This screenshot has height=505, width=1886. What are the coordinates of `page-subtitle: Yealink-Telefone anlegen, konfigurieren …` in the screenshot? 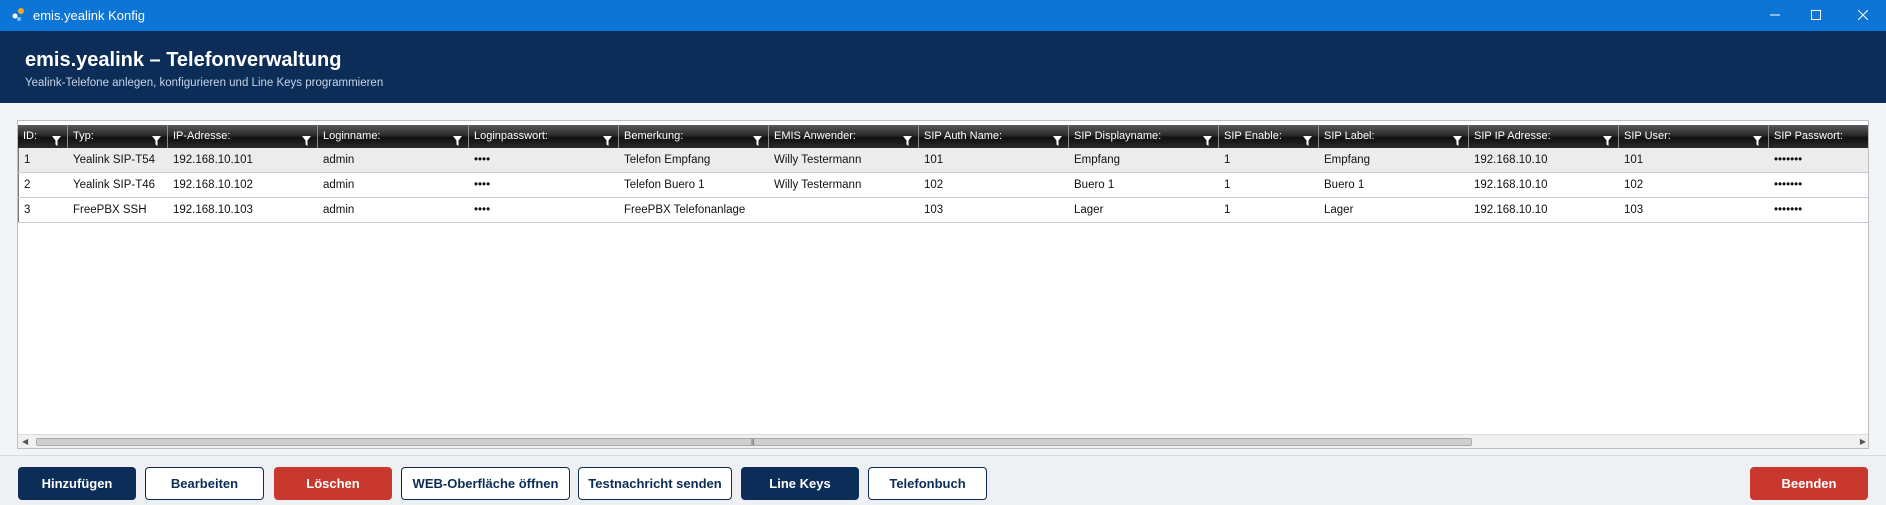 It's located at (204, 83).